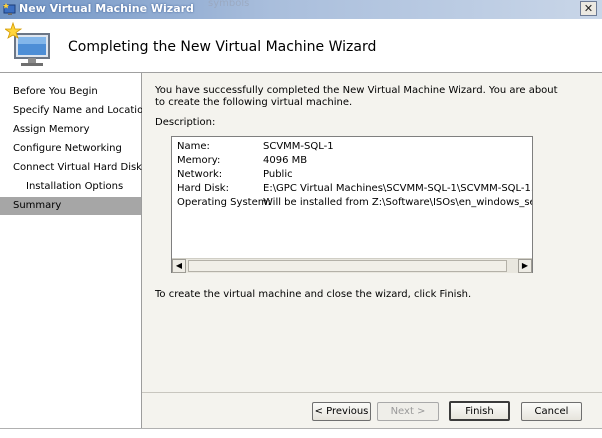 This screenshot has width=602, height=438. Describe the element at coordinates (347, 266) in the screenshot. I see `scrollbar-thumb` at that location.